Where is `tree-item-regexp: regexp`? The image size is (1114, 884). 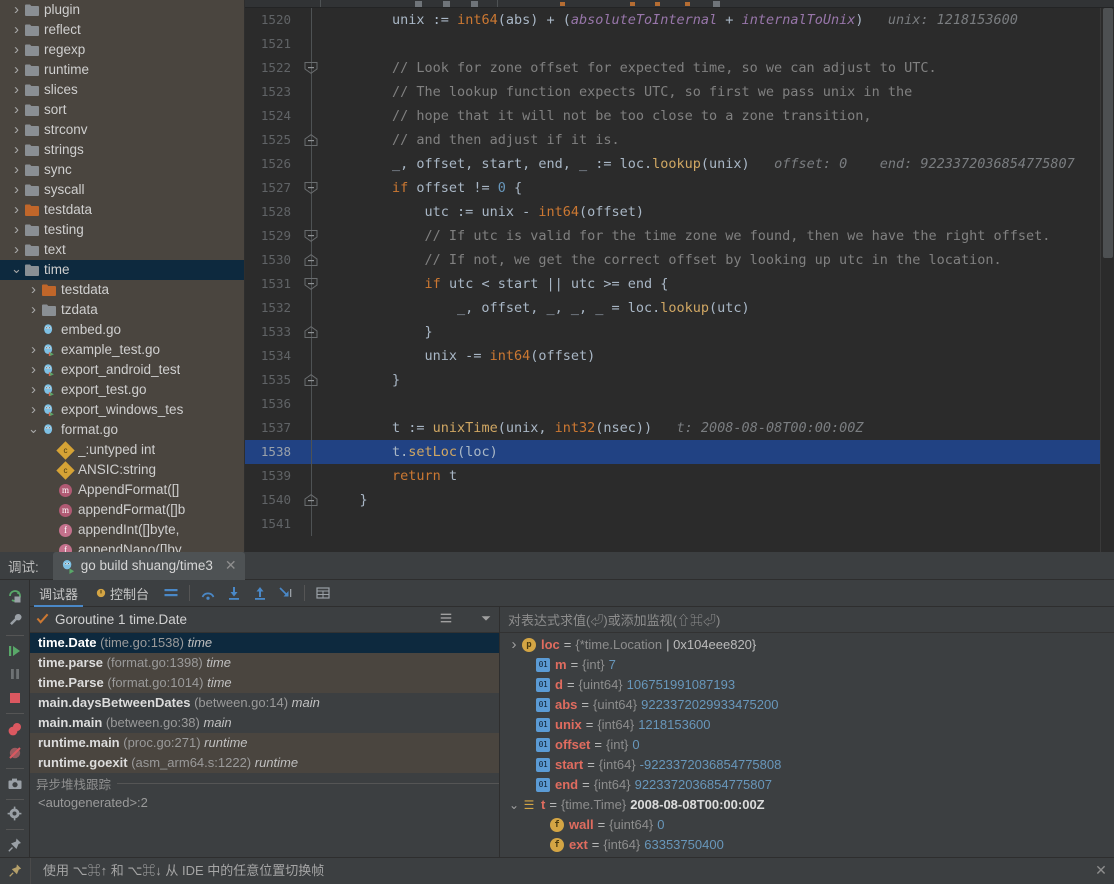
tree-item-regexp: regexp is located at coordinates (122, 50).